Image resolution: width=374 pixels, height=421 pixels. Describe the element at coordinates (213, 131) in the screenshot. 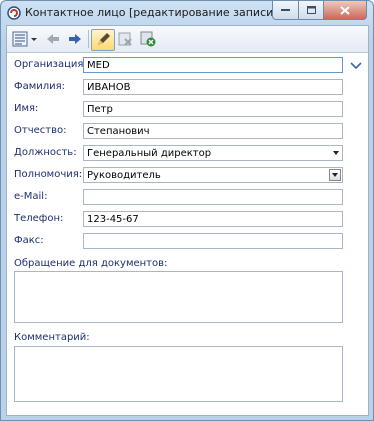

I see `patronymic-field: Степанович` at that location.